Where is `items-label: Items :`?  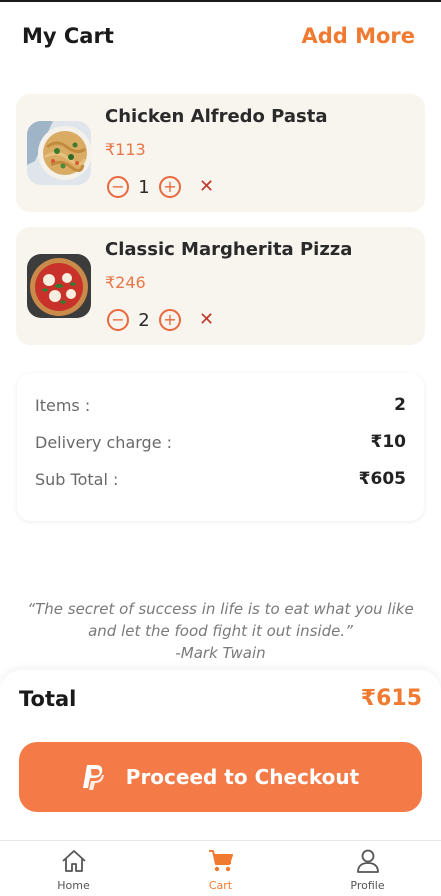
items-label: Items : is located at coordinates (63, 405).